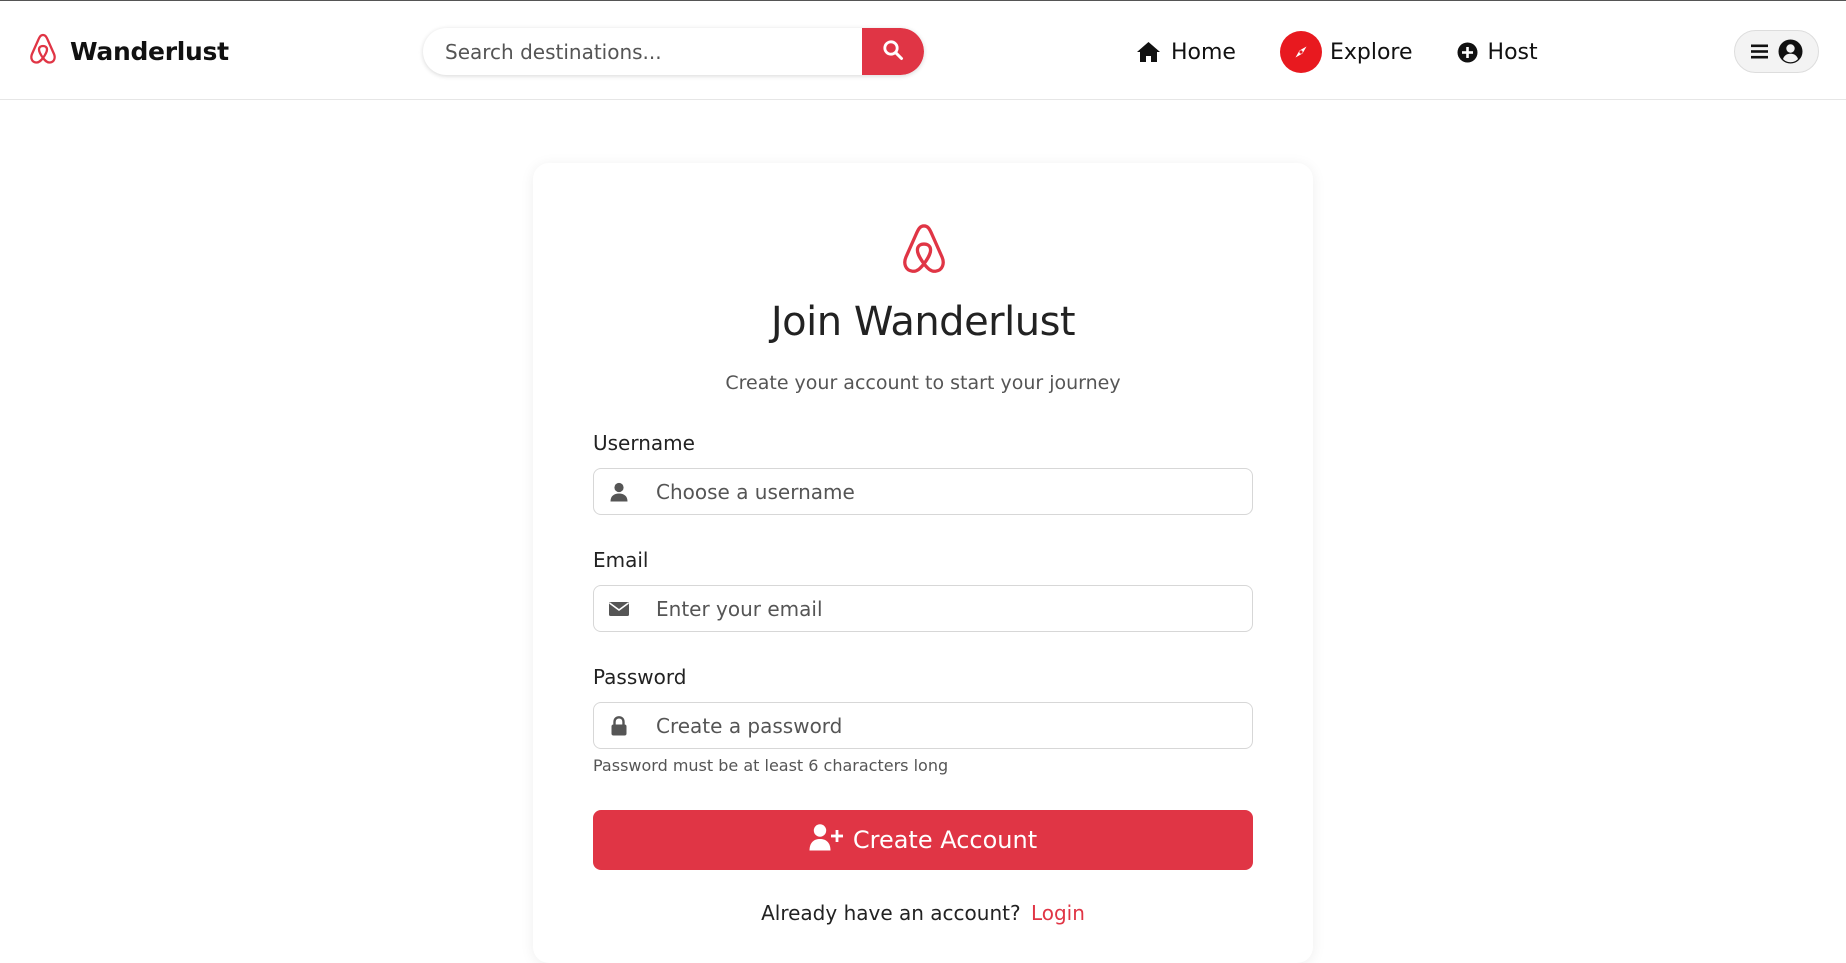  I want to click on brand-name: Wanderlust, so click(149, 51).